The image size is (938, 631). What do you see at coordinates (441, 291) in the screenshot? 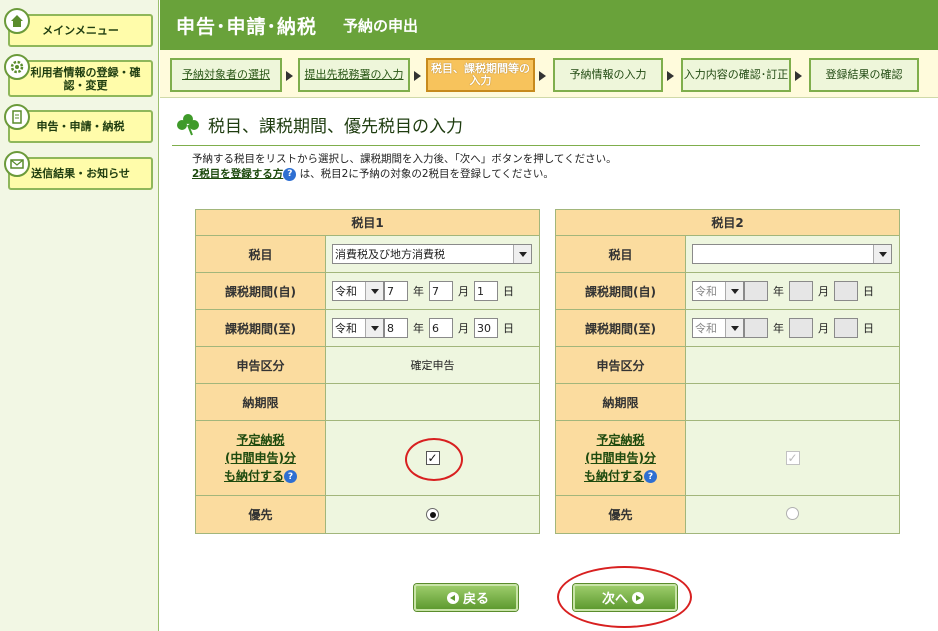
I see `month-input: 7` at bounding box center [441, 291].